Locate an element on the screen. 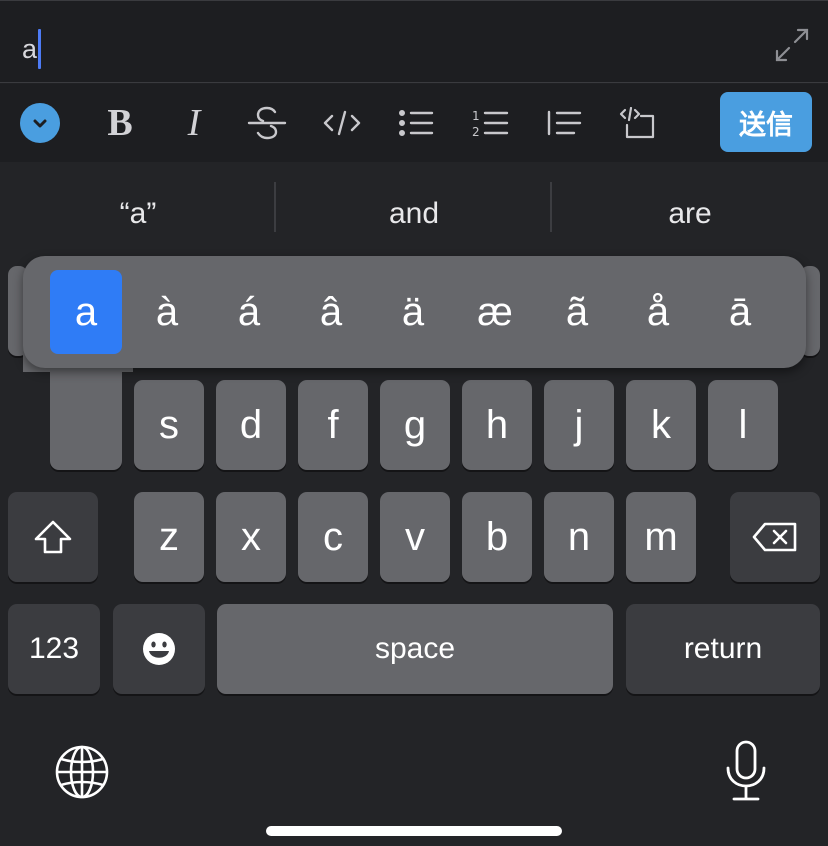  accent-option-a: a is located at coordinates (86, 312).